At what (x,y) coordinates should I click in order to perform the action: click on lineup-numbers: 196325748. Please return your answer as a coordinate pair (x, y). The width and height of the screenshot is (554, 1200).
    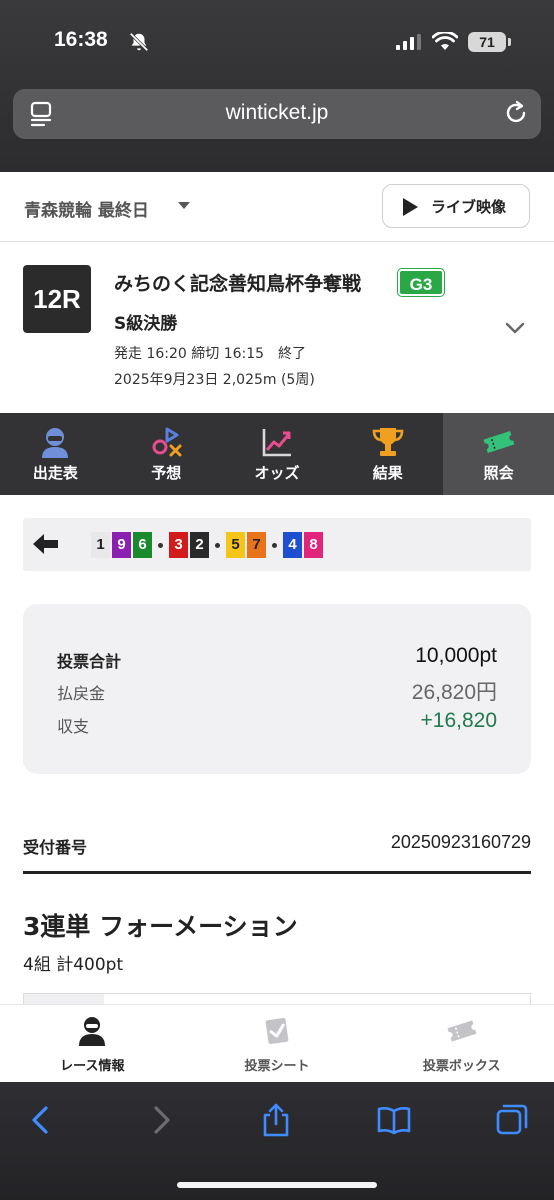
    Looking at the image, I should click on (208, 545).